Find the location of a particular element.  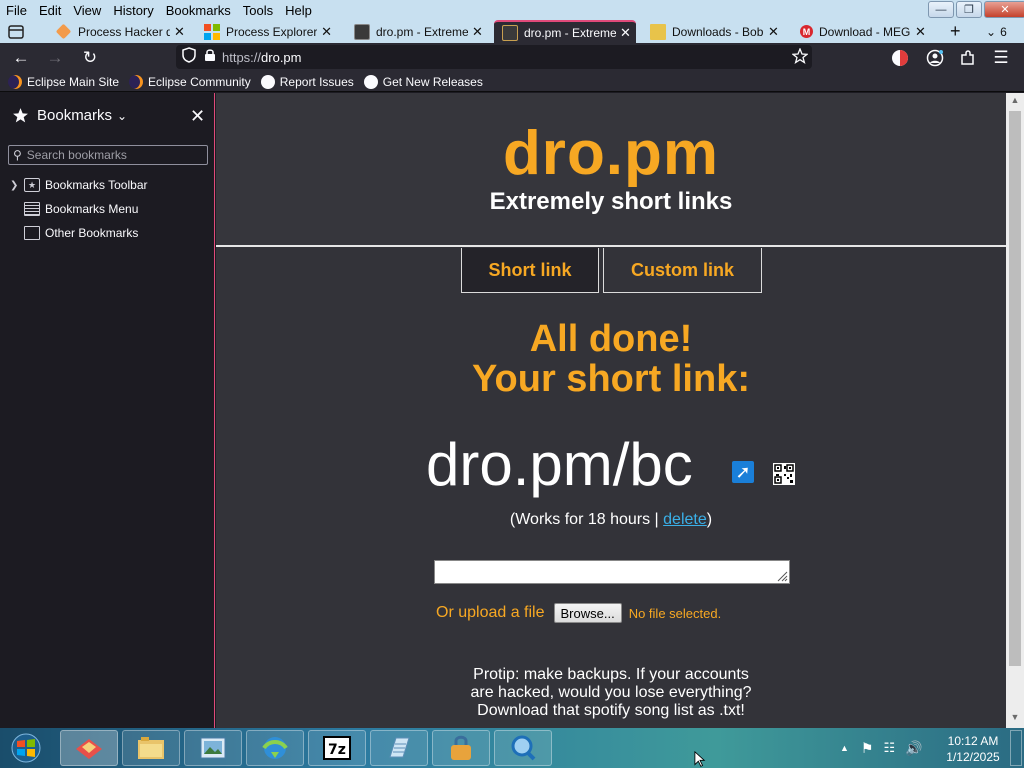

search-bookmarks-input: ⚲ Search bookmarks is located at coordinates (108, 155).